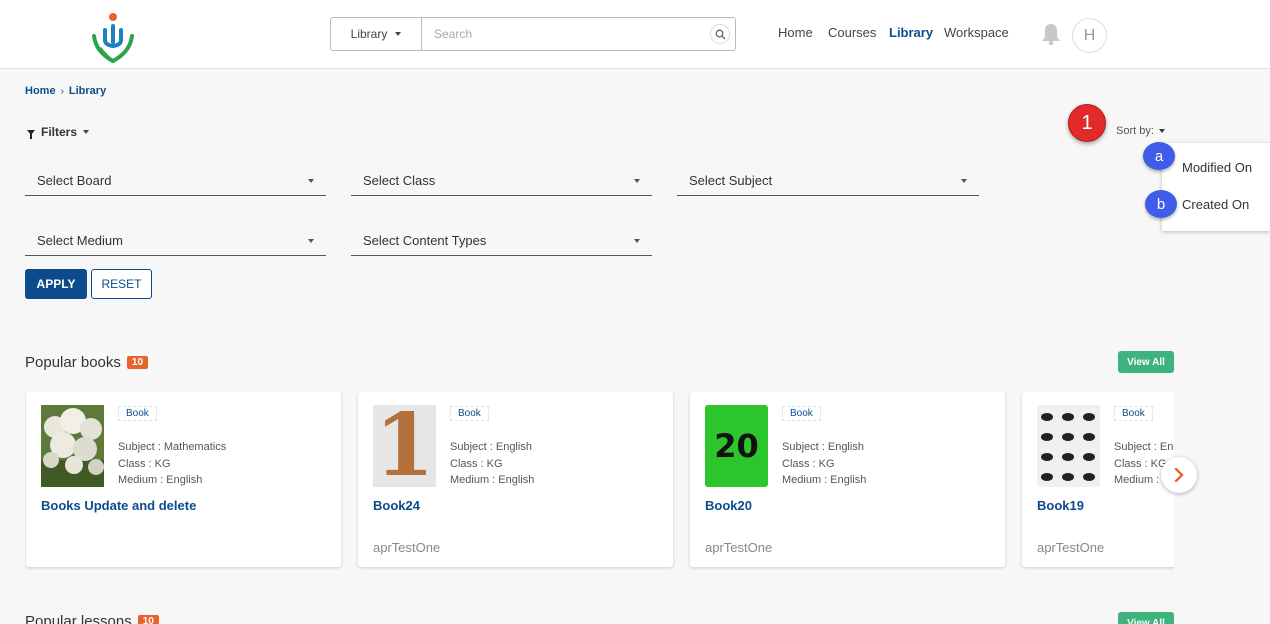 The width and height of the screenshot is (1270, 624). I want to click on breadcrumb: Home › Library, so click(65, 91).